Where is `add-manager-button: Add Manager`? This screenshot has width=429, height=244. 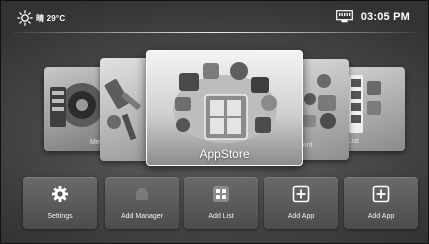 add-manager-button: Add Manager is located at coordinates (142, 203).